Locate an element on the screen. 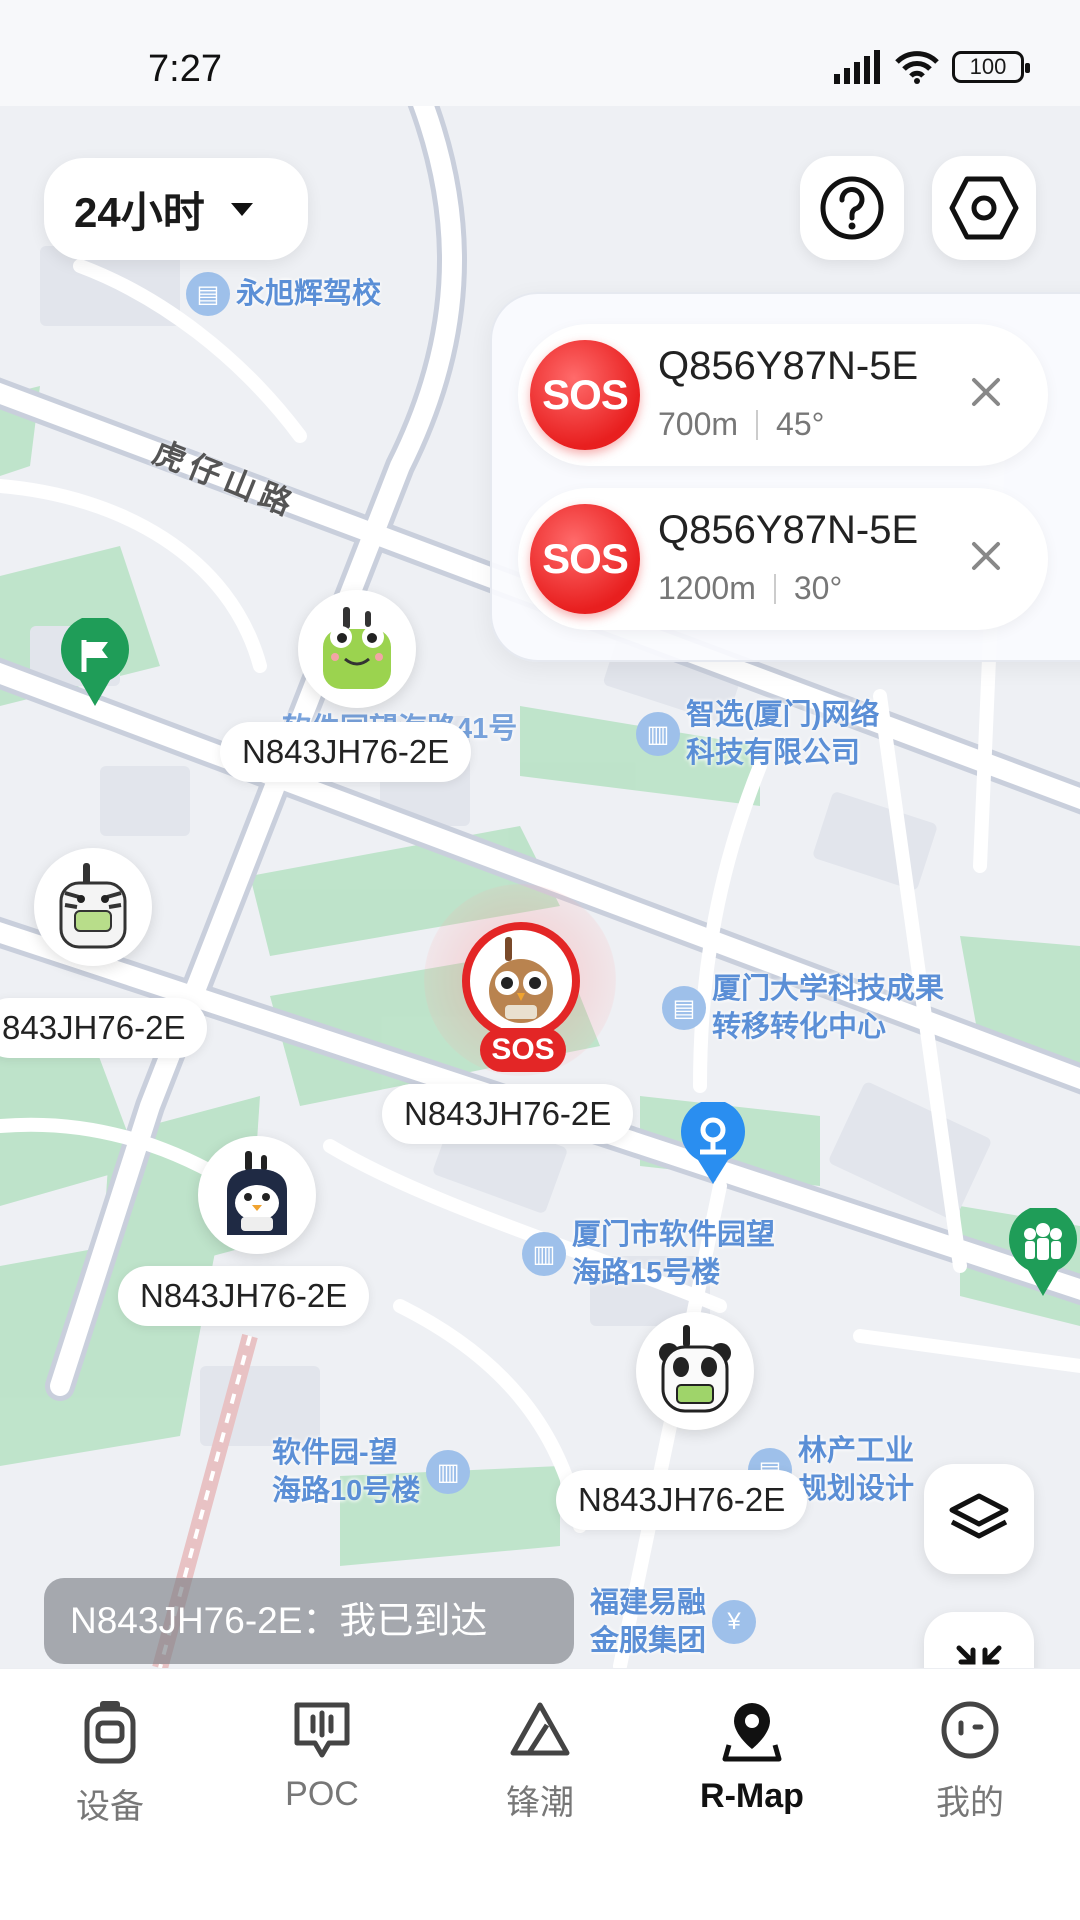  zebra-walkie-icon is located at coordinates (93, 906).